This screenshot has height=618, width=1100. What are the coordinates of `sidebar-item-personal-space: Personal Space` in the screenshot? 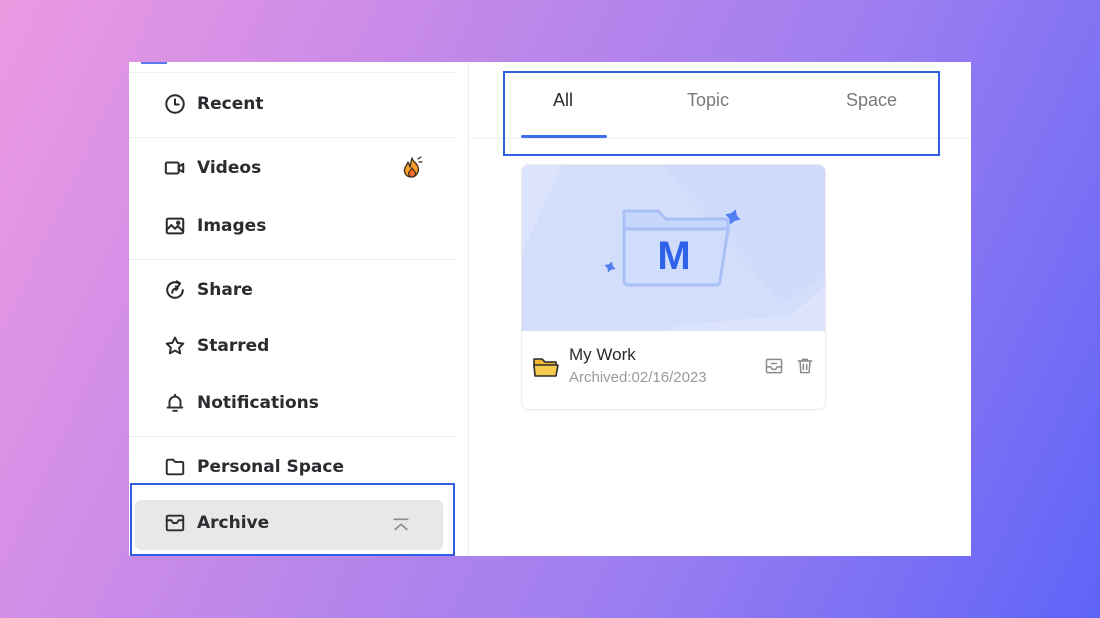 It's located at (253, 467).